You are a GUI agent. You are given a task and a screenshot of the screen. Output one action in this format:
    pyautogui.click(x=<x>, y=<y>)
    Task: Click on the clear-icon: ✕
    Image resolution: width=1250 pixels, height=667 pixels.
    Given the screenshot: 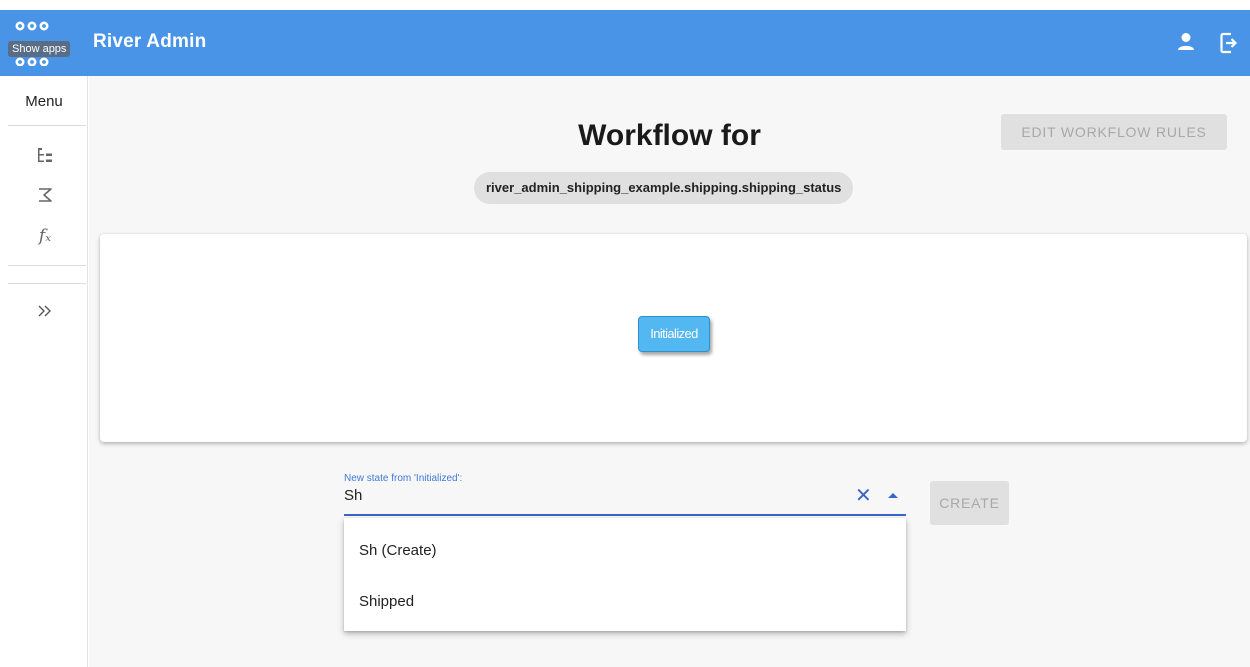 What is the action you would take?
    pyautogui.click(x=863, y=496)
    